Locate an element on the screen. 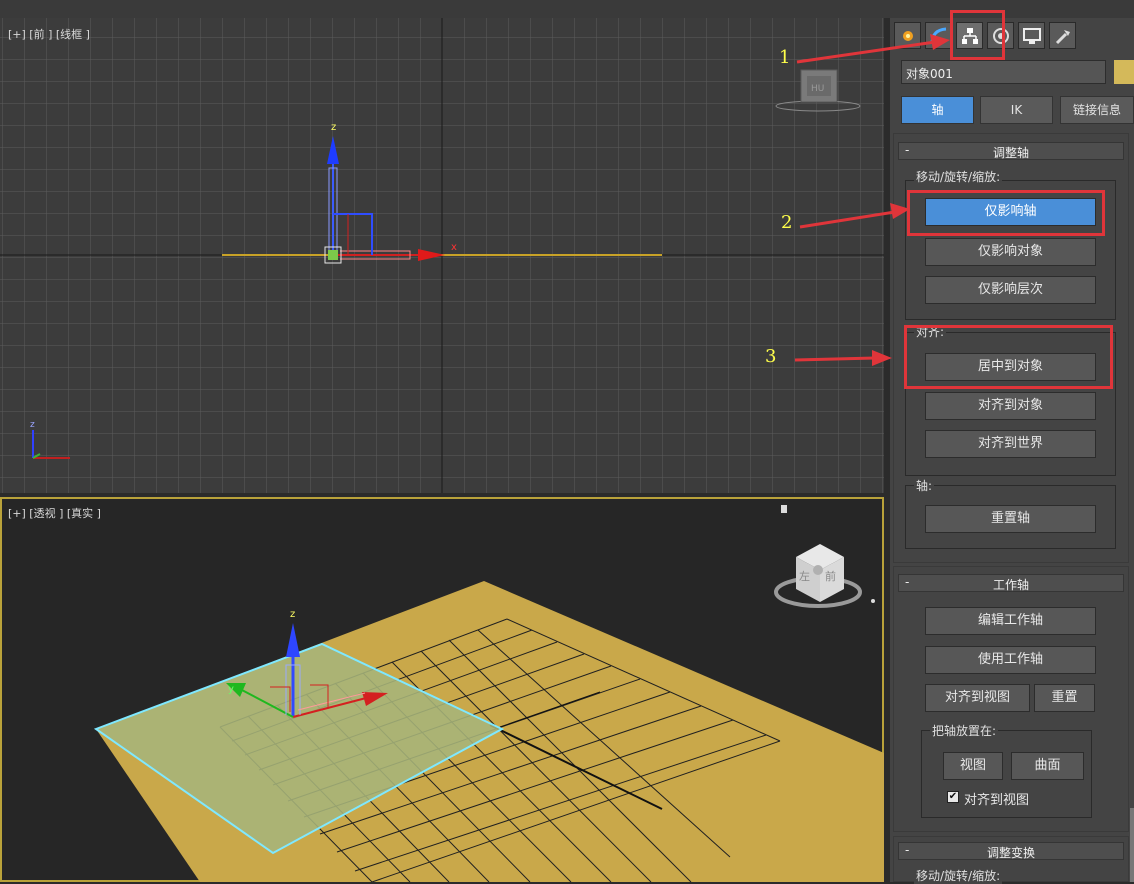 Image resolution: width=1134 pixels, height=884 pixels. annotation-number-3: 3 is located at coordinates (771, 356).